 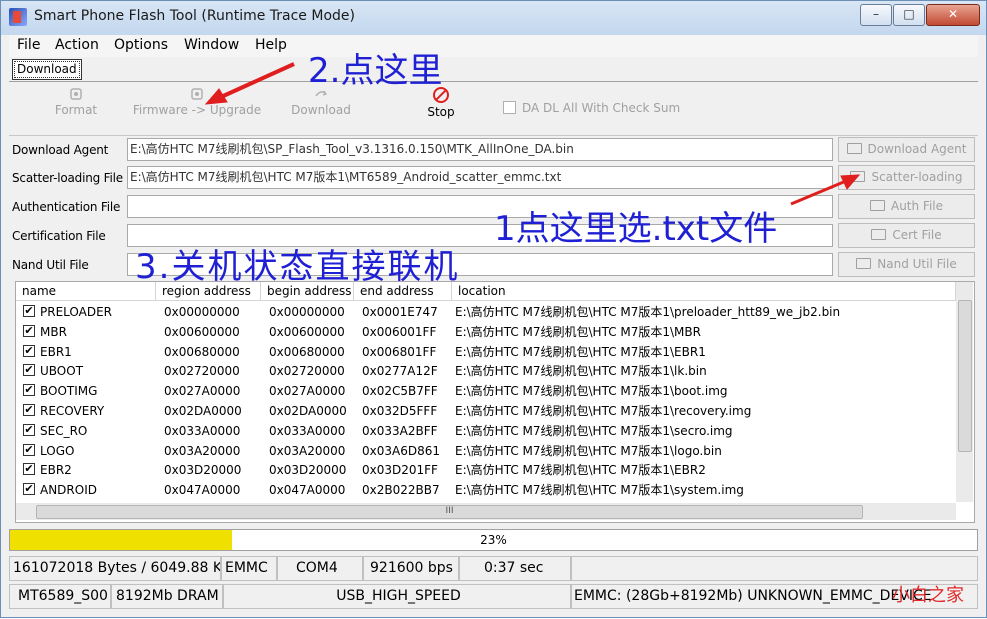 I want to click on arrow-to-firmware-upgrade, so click(x=249, y=83).